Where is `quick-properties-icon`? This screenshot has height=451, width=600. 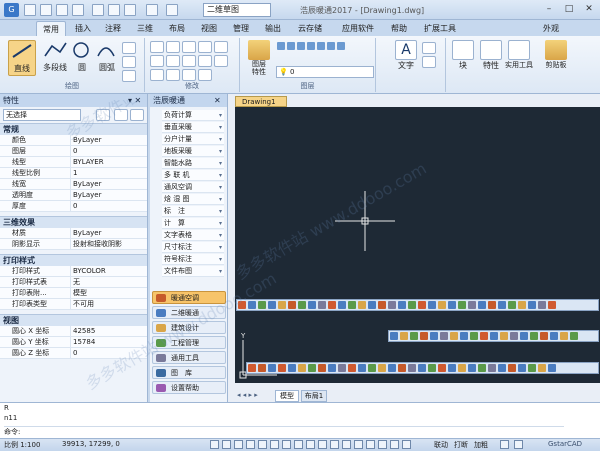
quick-properties-icon is located at coordinates (322, 444).